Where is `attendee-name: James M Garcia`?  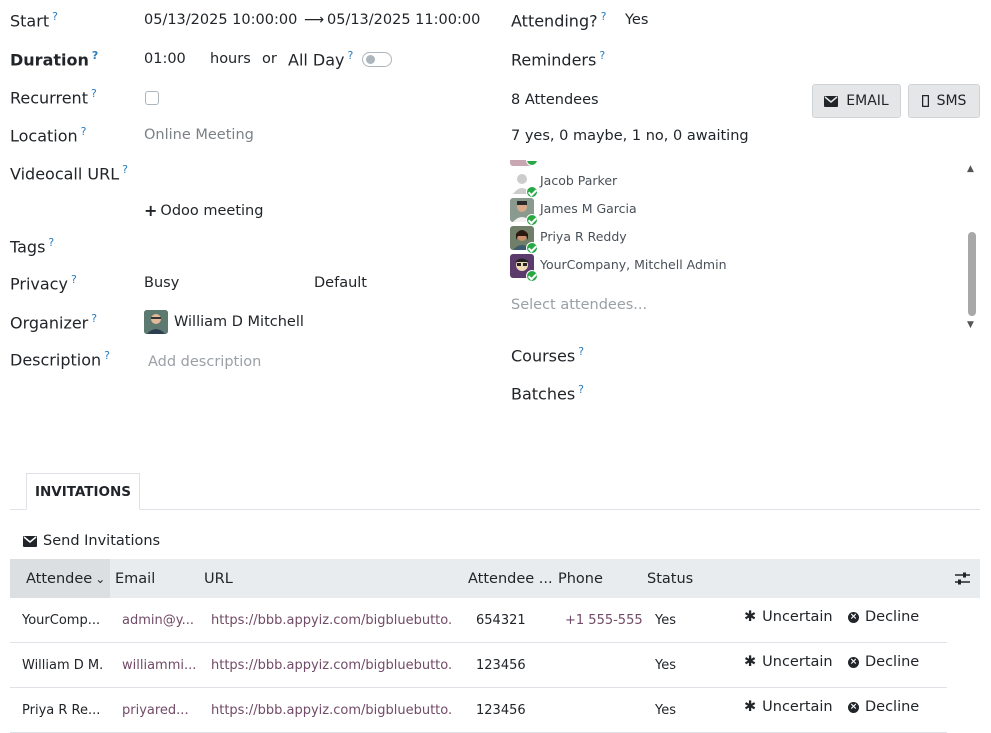 attendee-name: James M Garcia is located at coordinates (588, 208).